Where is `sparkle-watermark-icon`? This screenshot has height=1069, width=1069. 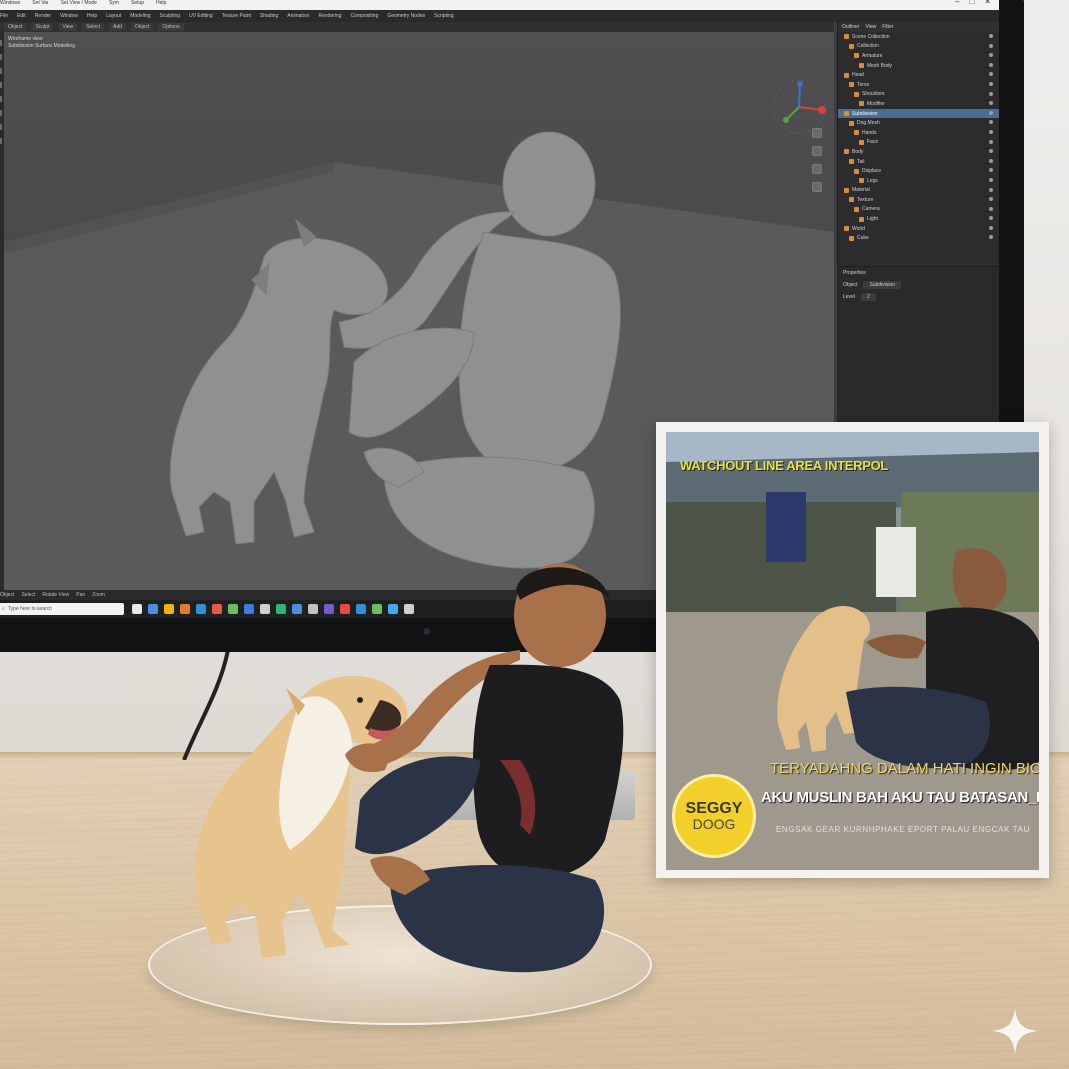 sparkle-watermark-icon is located at coordinates (1015, 1031).